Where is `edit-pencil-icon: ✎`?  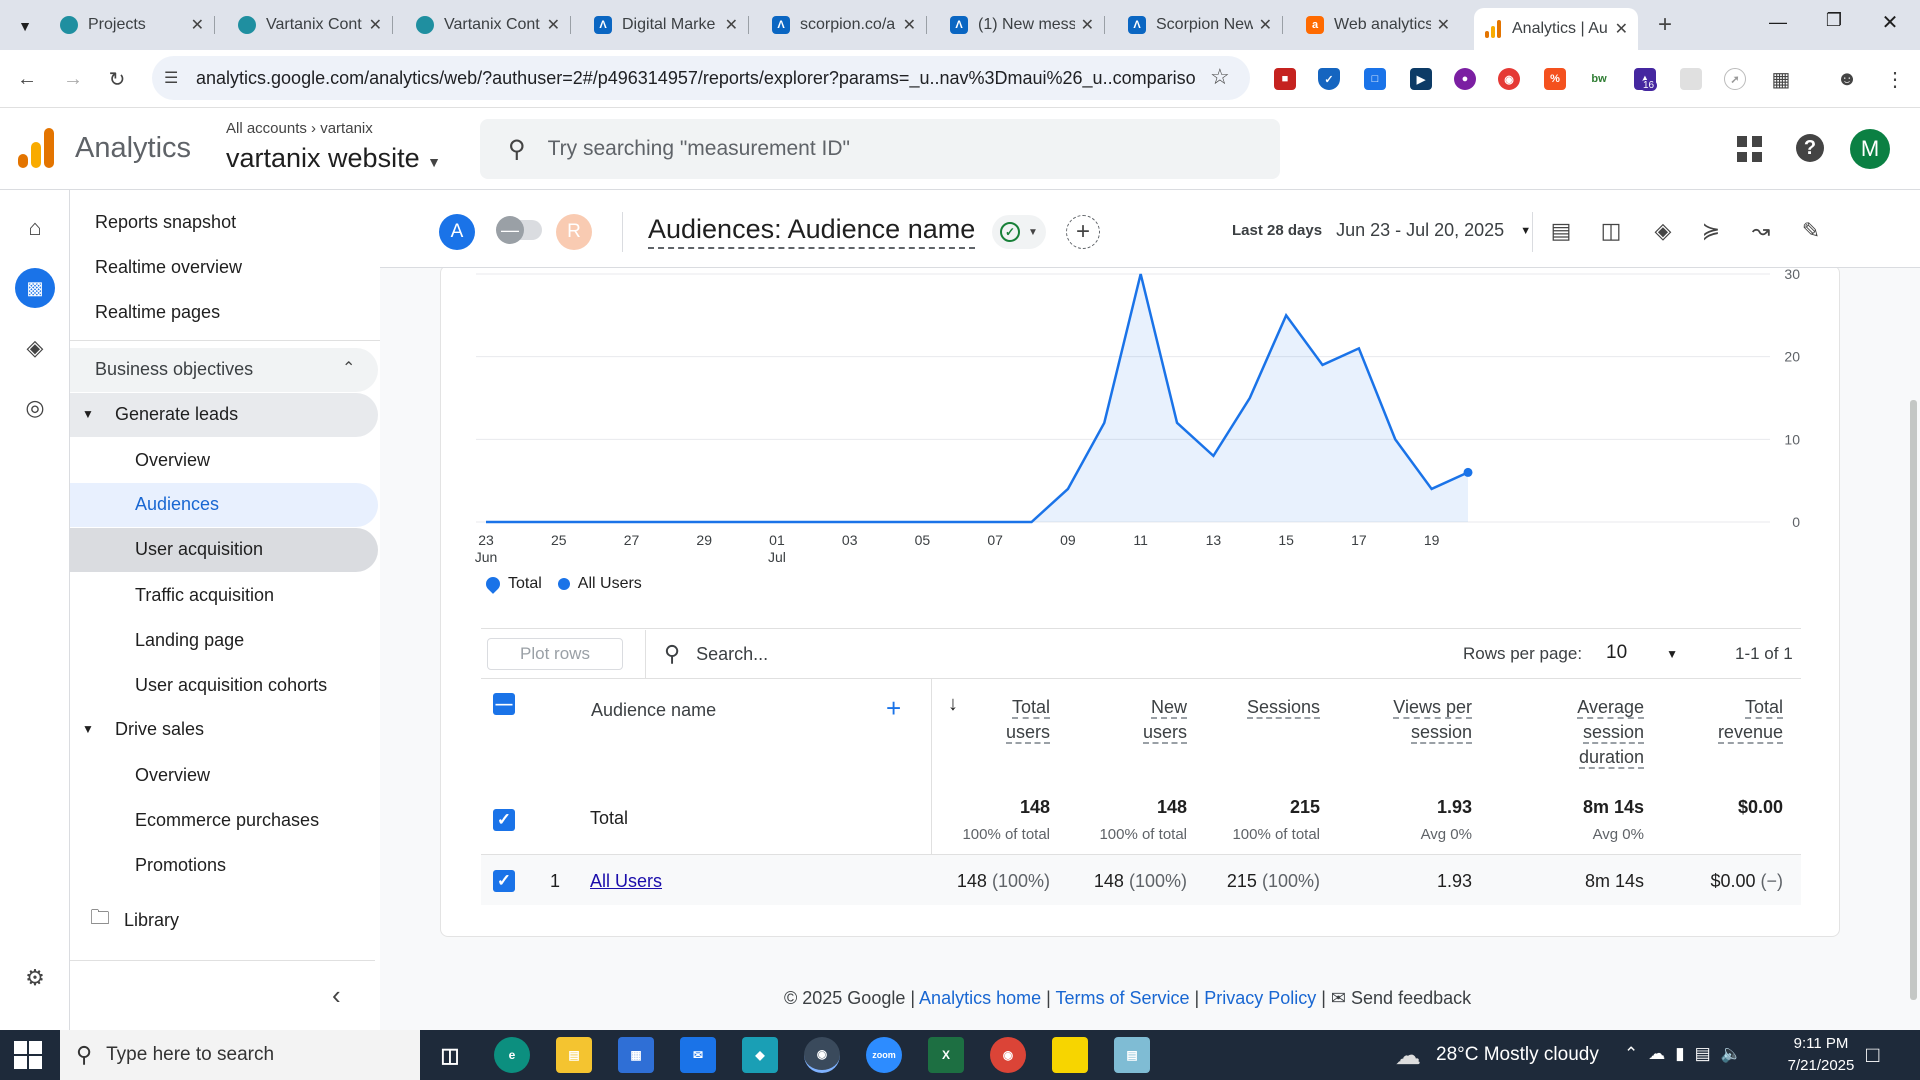 edit-pencil-icon: ✎ is located at coordinates (1811, 231).